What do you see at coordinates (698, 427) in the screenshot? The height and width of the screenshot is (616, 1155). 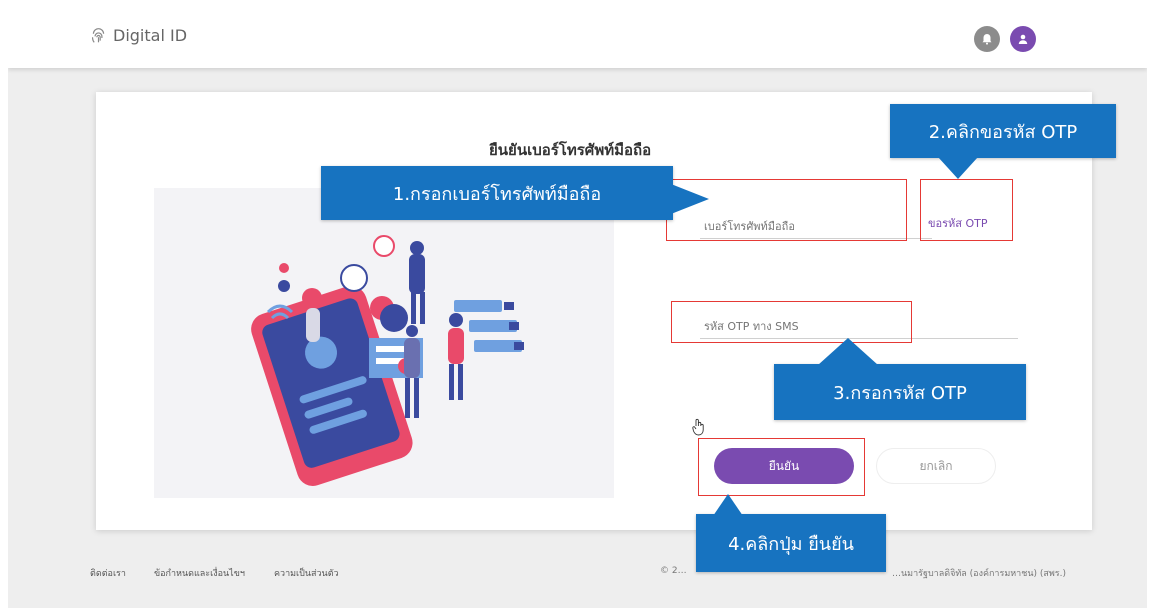 I see `hand-cursor-icon` at bounding box center [698, 427].